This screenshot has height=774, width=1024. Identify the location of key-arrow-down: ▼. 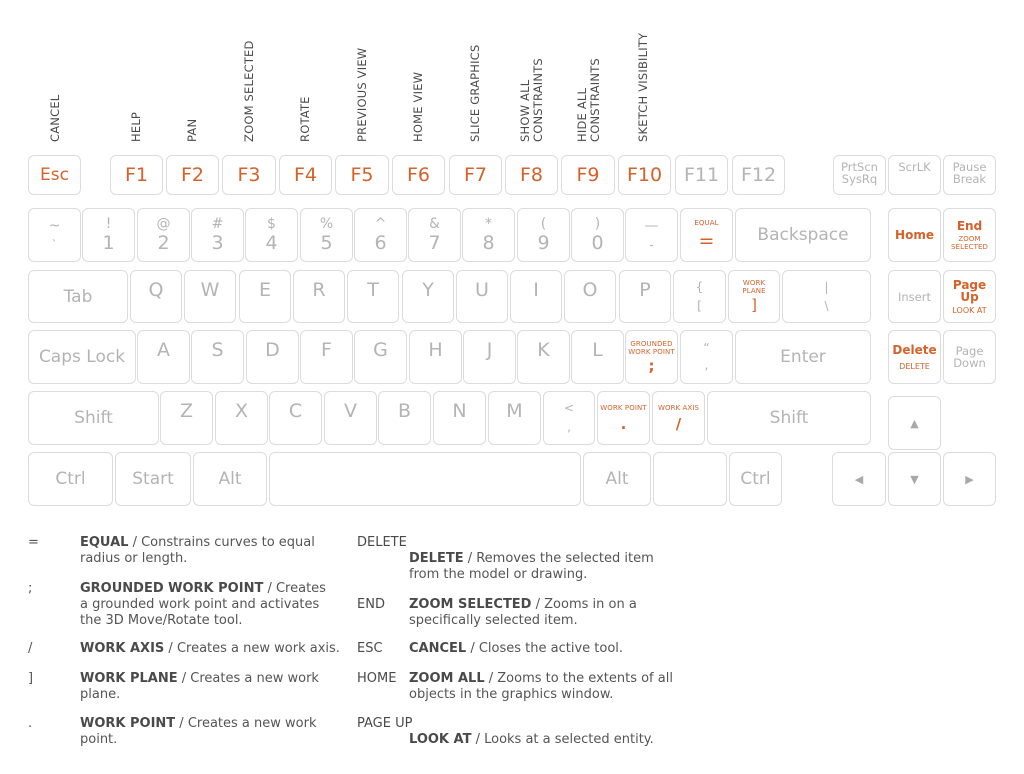
(914, 479).